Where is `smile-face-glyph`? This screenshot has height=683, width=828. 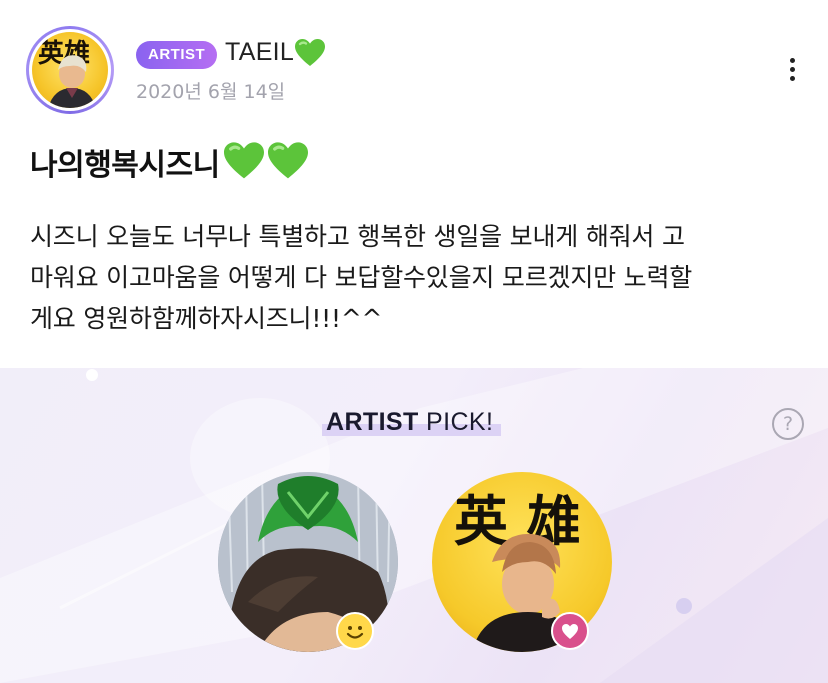
smile-face-glyph is located at coordinates (355, 632).